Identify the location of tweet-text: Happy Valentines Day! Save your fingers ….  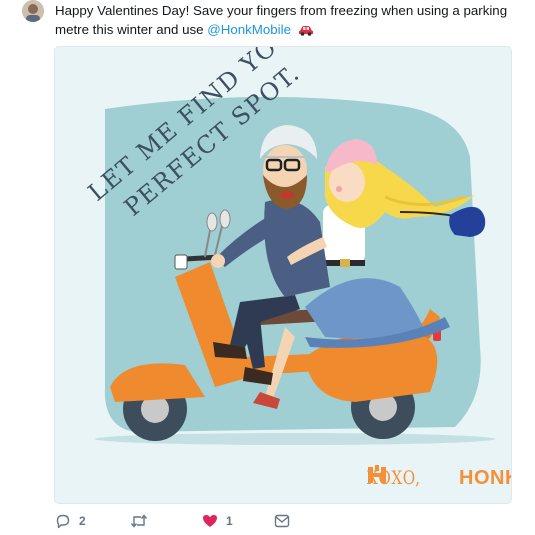
(290, 21).